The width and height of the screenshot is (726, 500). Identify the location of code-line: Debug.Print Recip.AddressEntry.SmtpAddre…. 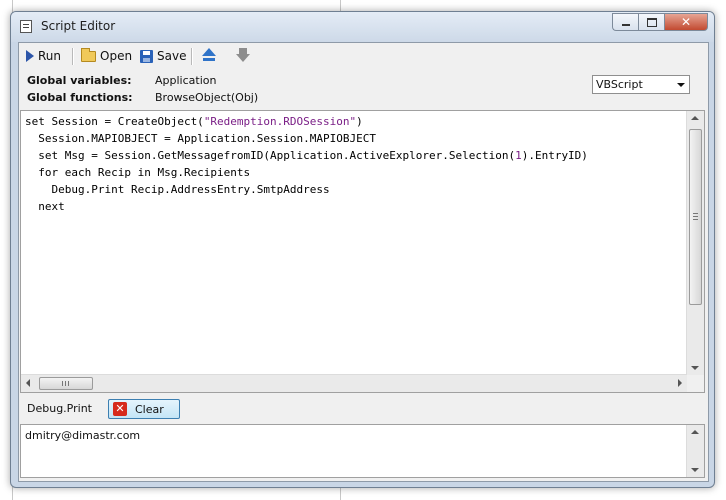
(177, 189).